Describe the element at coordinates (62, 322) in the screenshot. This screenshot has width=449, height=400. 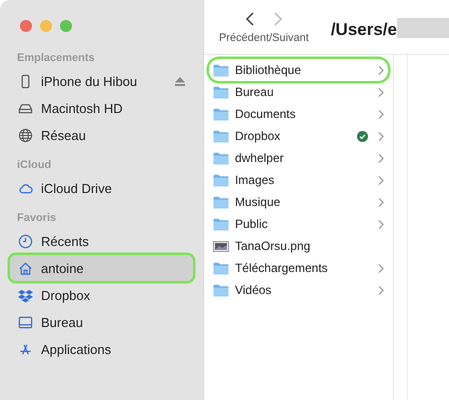
I see `sidebar-label: Bureau` at that location.